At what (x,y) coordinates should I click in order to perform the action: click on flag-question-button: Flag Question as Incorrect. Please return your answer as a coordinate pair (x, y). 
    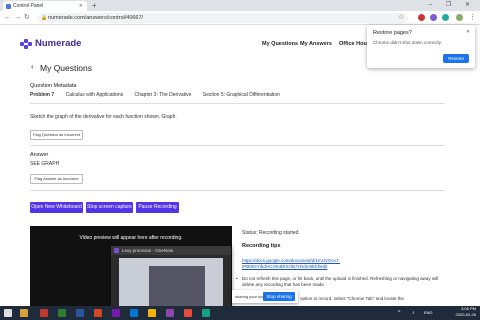
    Looking at the image, I should click on (56, 135).